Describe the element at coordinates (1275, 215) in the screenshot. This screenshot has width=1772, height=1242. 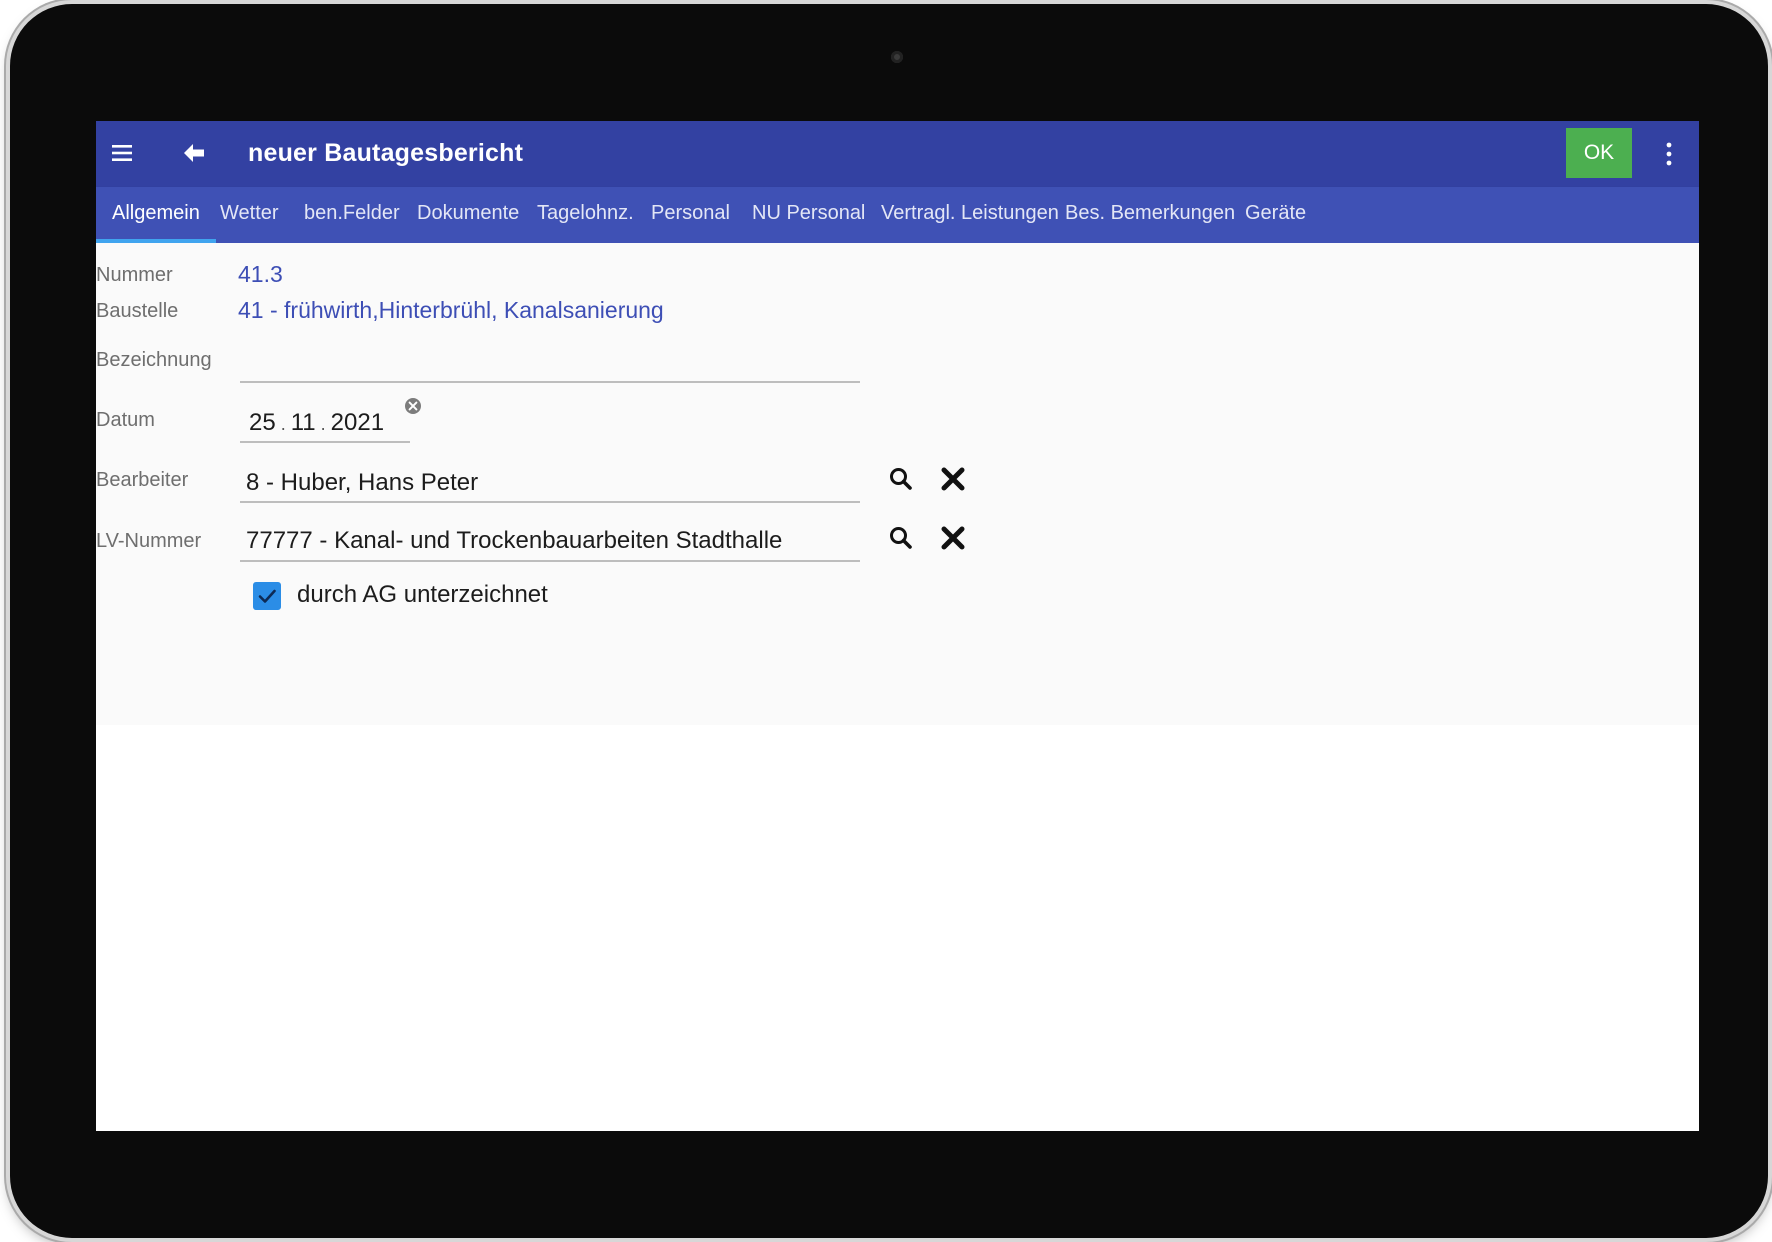
I see `tab-geraete: Geräte` at that location.